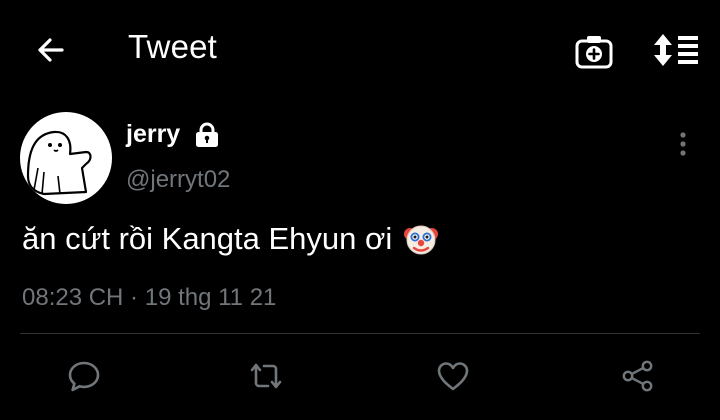  Describe the element at coordinates (421, 239) in the screenshot. I see `clown-face-icon` at that location.